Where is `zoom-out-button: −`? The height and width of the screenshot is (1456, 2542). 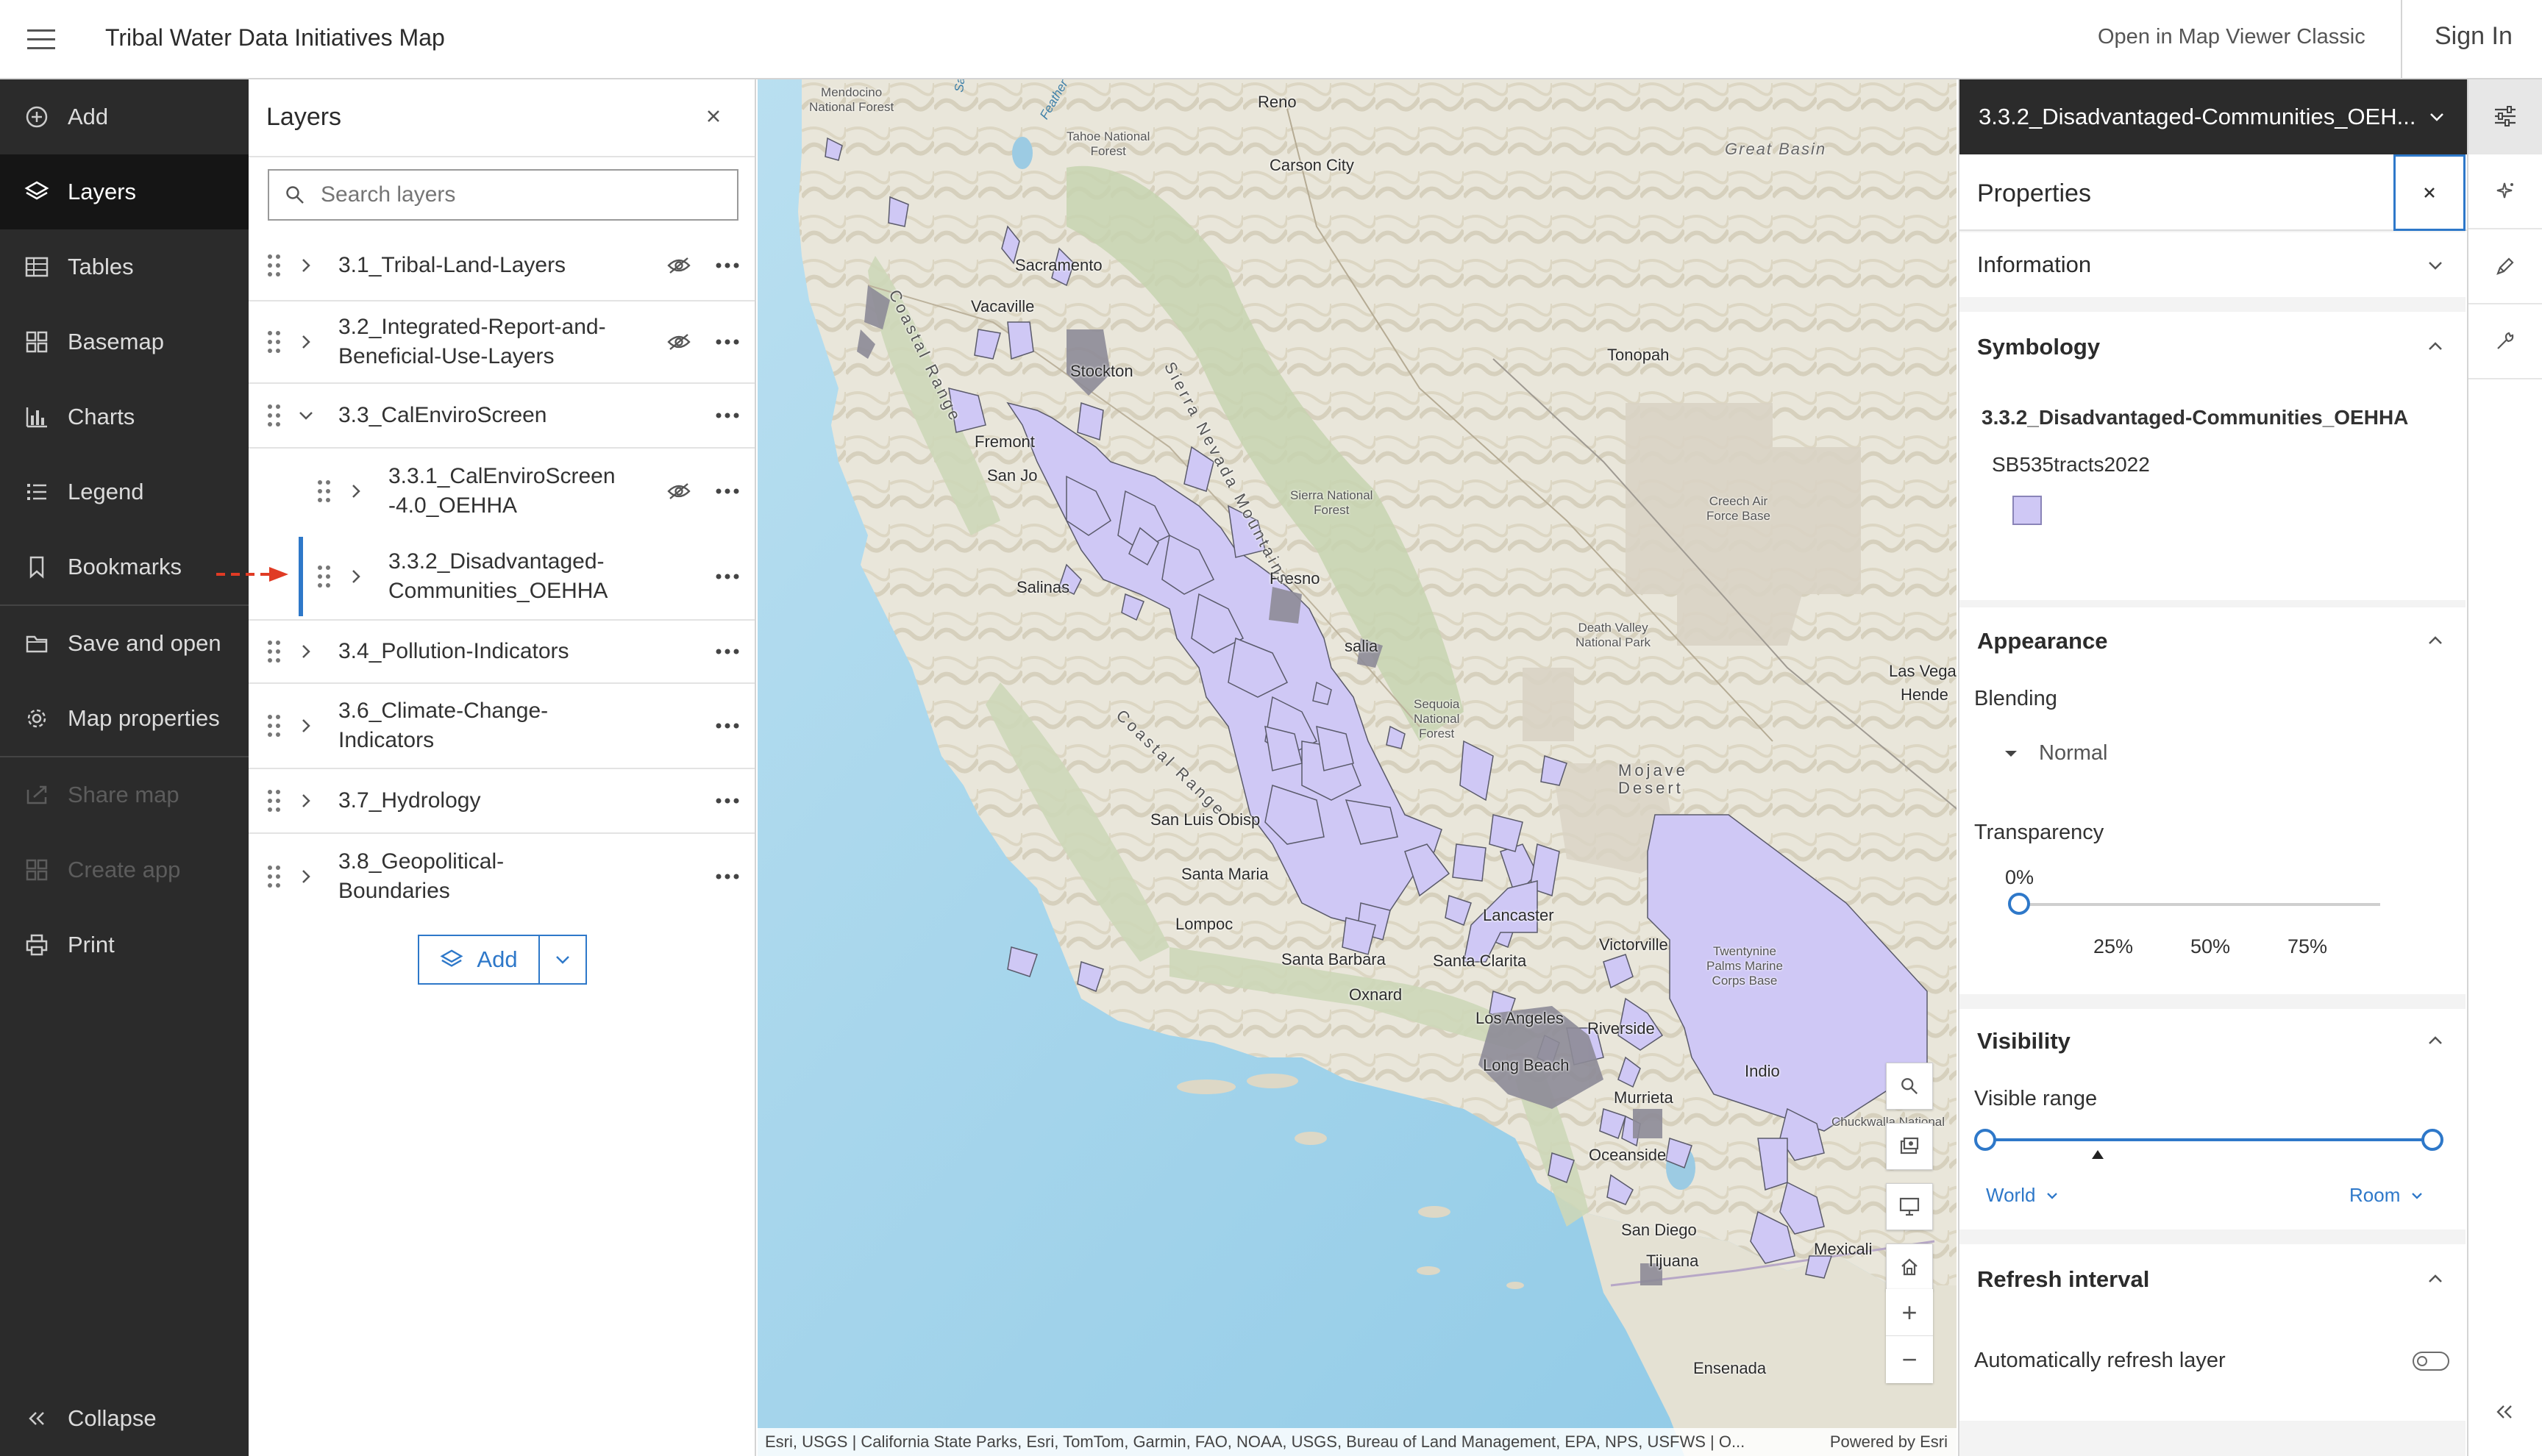 zoom-out-button: − is located at coordinates (1909, 1359).